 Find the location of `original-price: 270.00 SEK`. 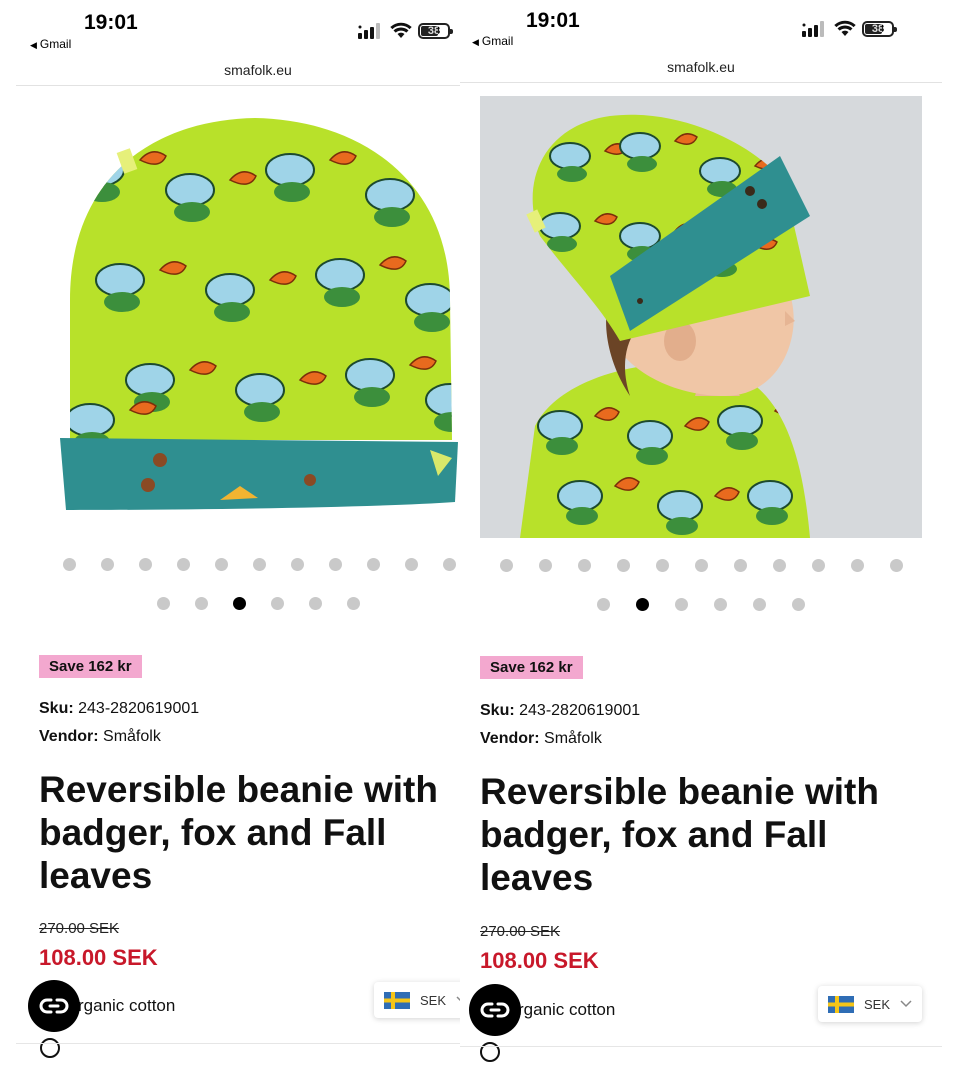

original-price: 270.00 SEK is located at coordinates (520, 931).